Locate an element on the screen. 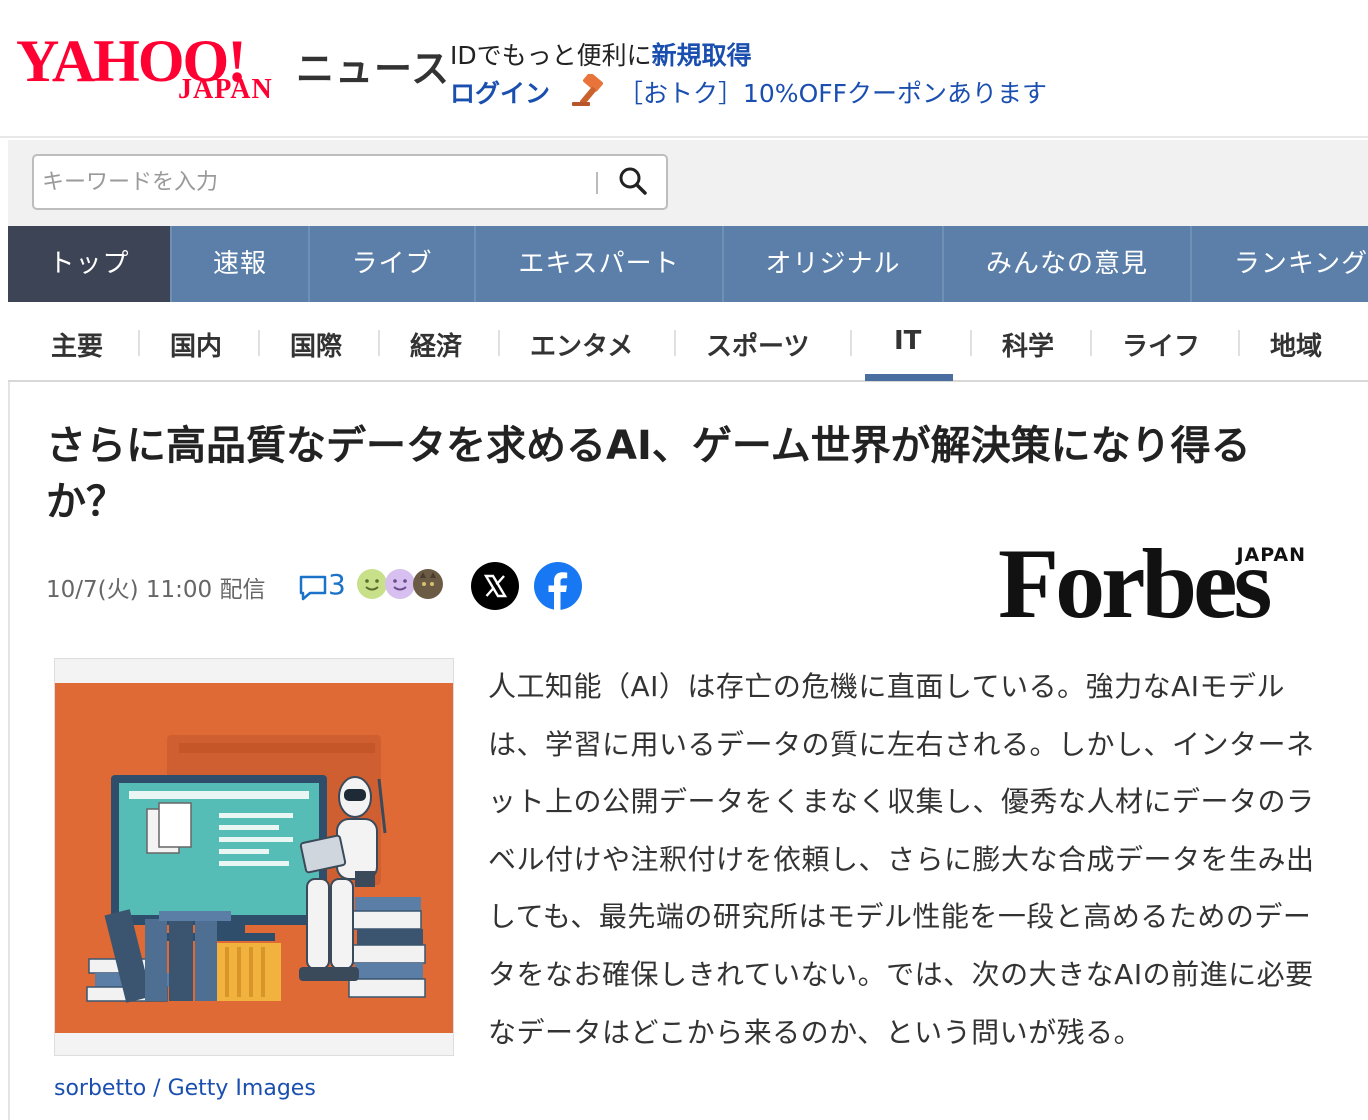  search-divider is located at coordinates (597, 183).